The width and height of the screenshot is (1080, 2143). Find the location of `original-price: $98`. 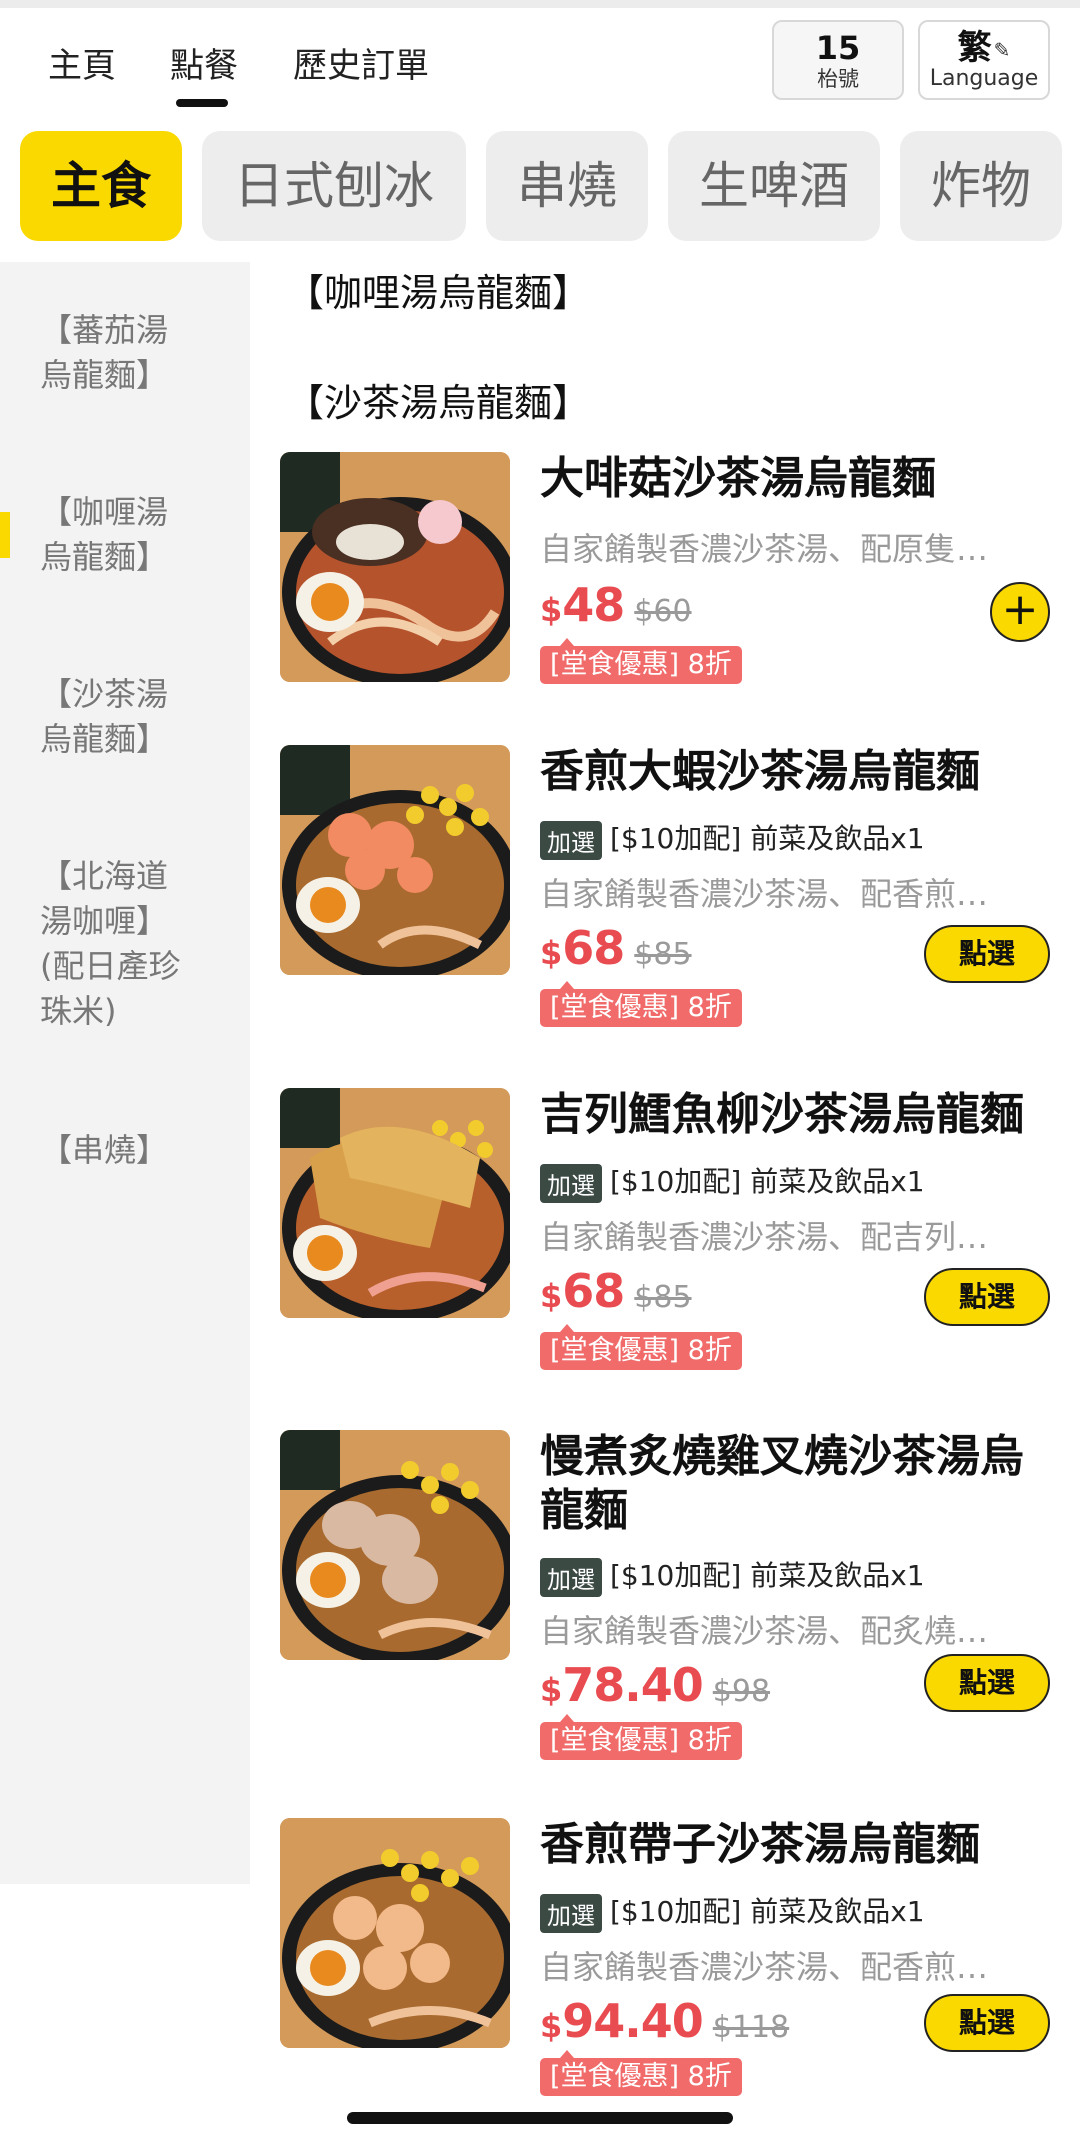

original-price: $98 is located at coordinates (741, 1691).